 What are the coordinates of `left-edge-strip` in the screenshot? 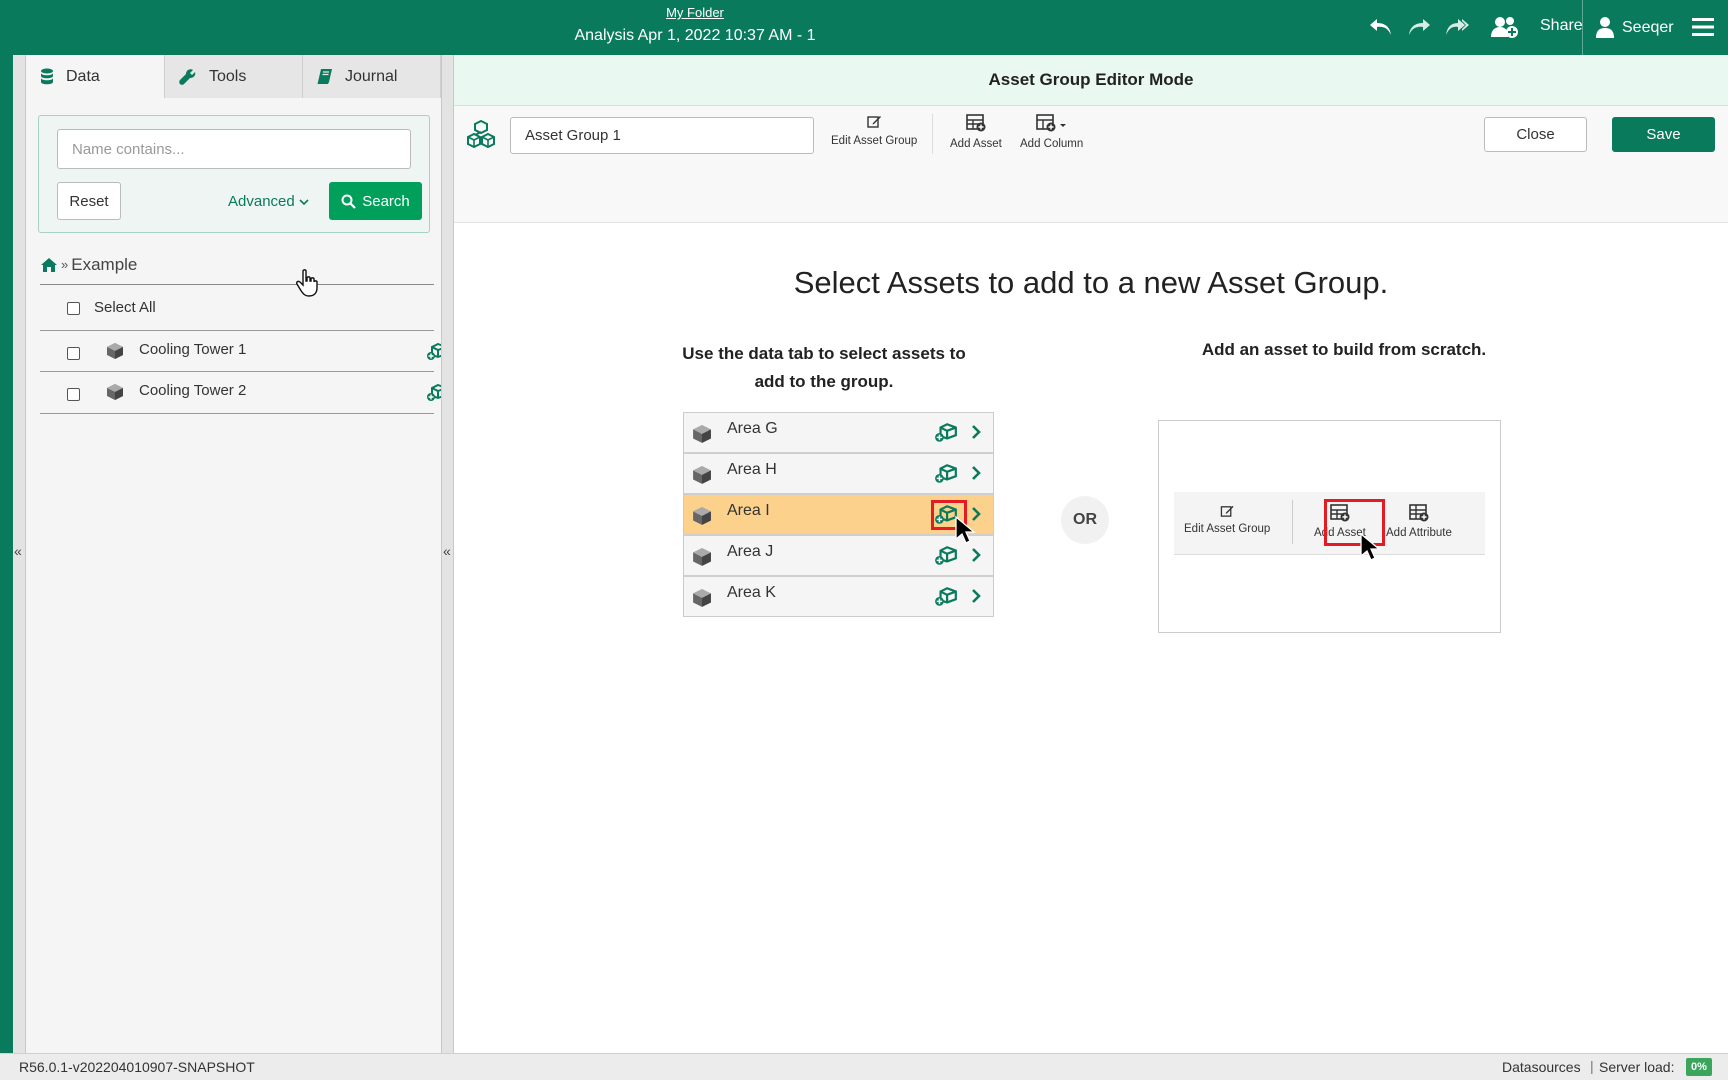 It's located at (6, 554).